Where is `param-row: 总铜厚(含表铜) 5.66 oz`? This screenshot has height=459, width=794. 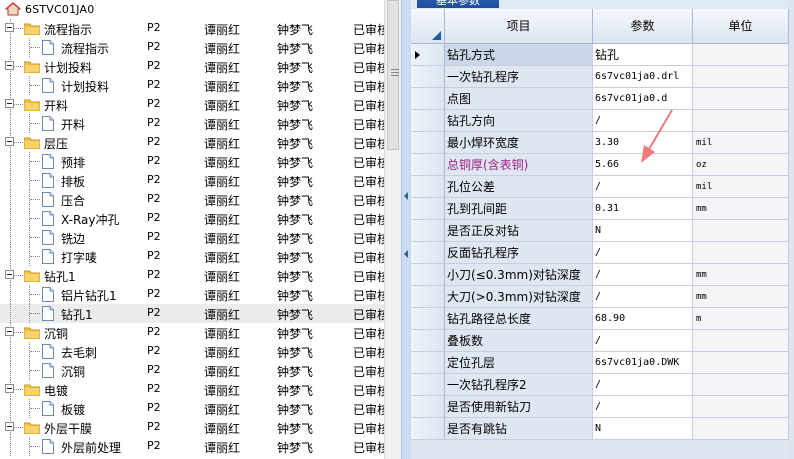 param-row: 总铜厚(含表铜) 5.66 oz is located at coordinates (600, 165).